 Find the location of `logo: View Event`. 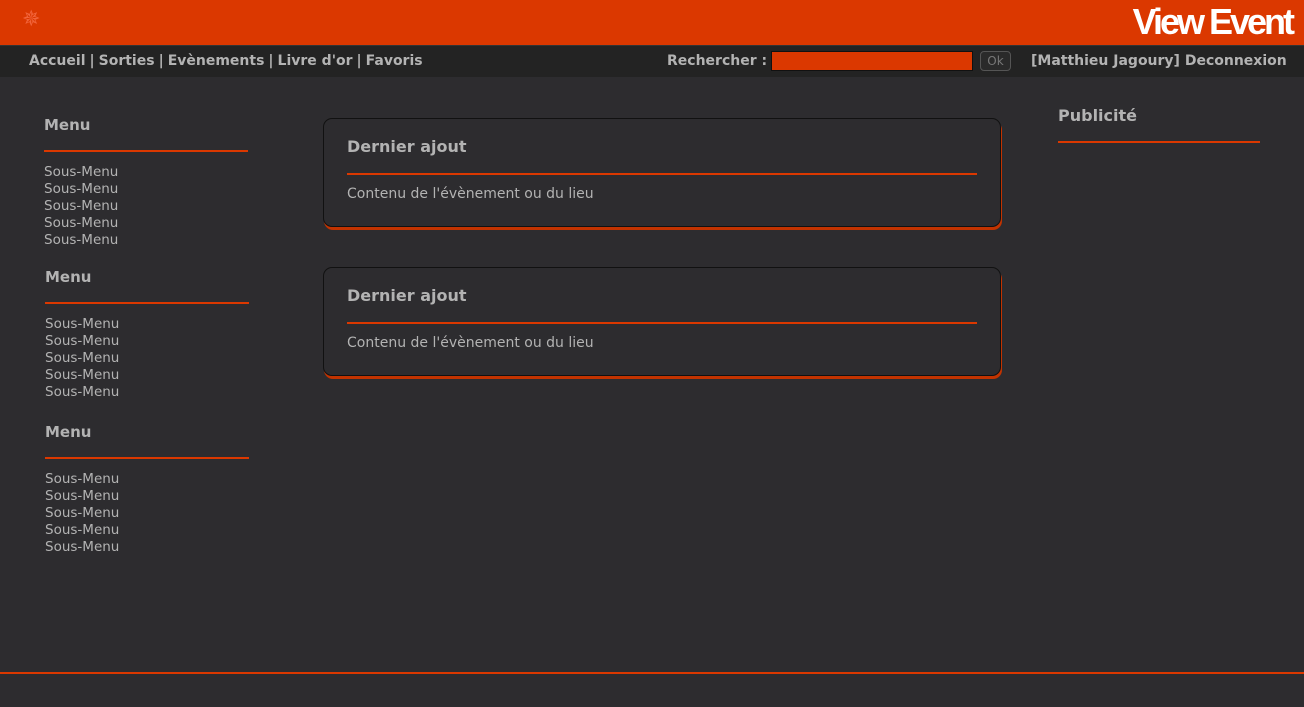

logo: View Event is located at coordinates (1214, 22).